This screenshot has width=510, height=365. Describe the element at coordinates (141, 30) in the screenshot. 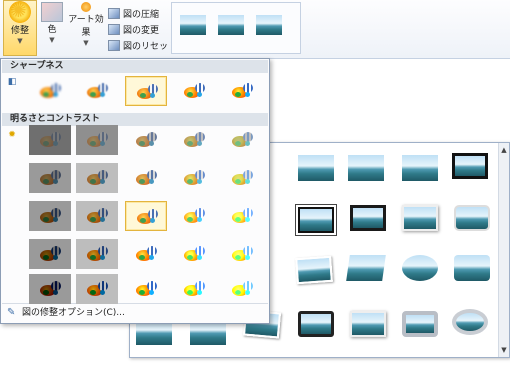

I see `change-picture-label: 図の変更` at that location.